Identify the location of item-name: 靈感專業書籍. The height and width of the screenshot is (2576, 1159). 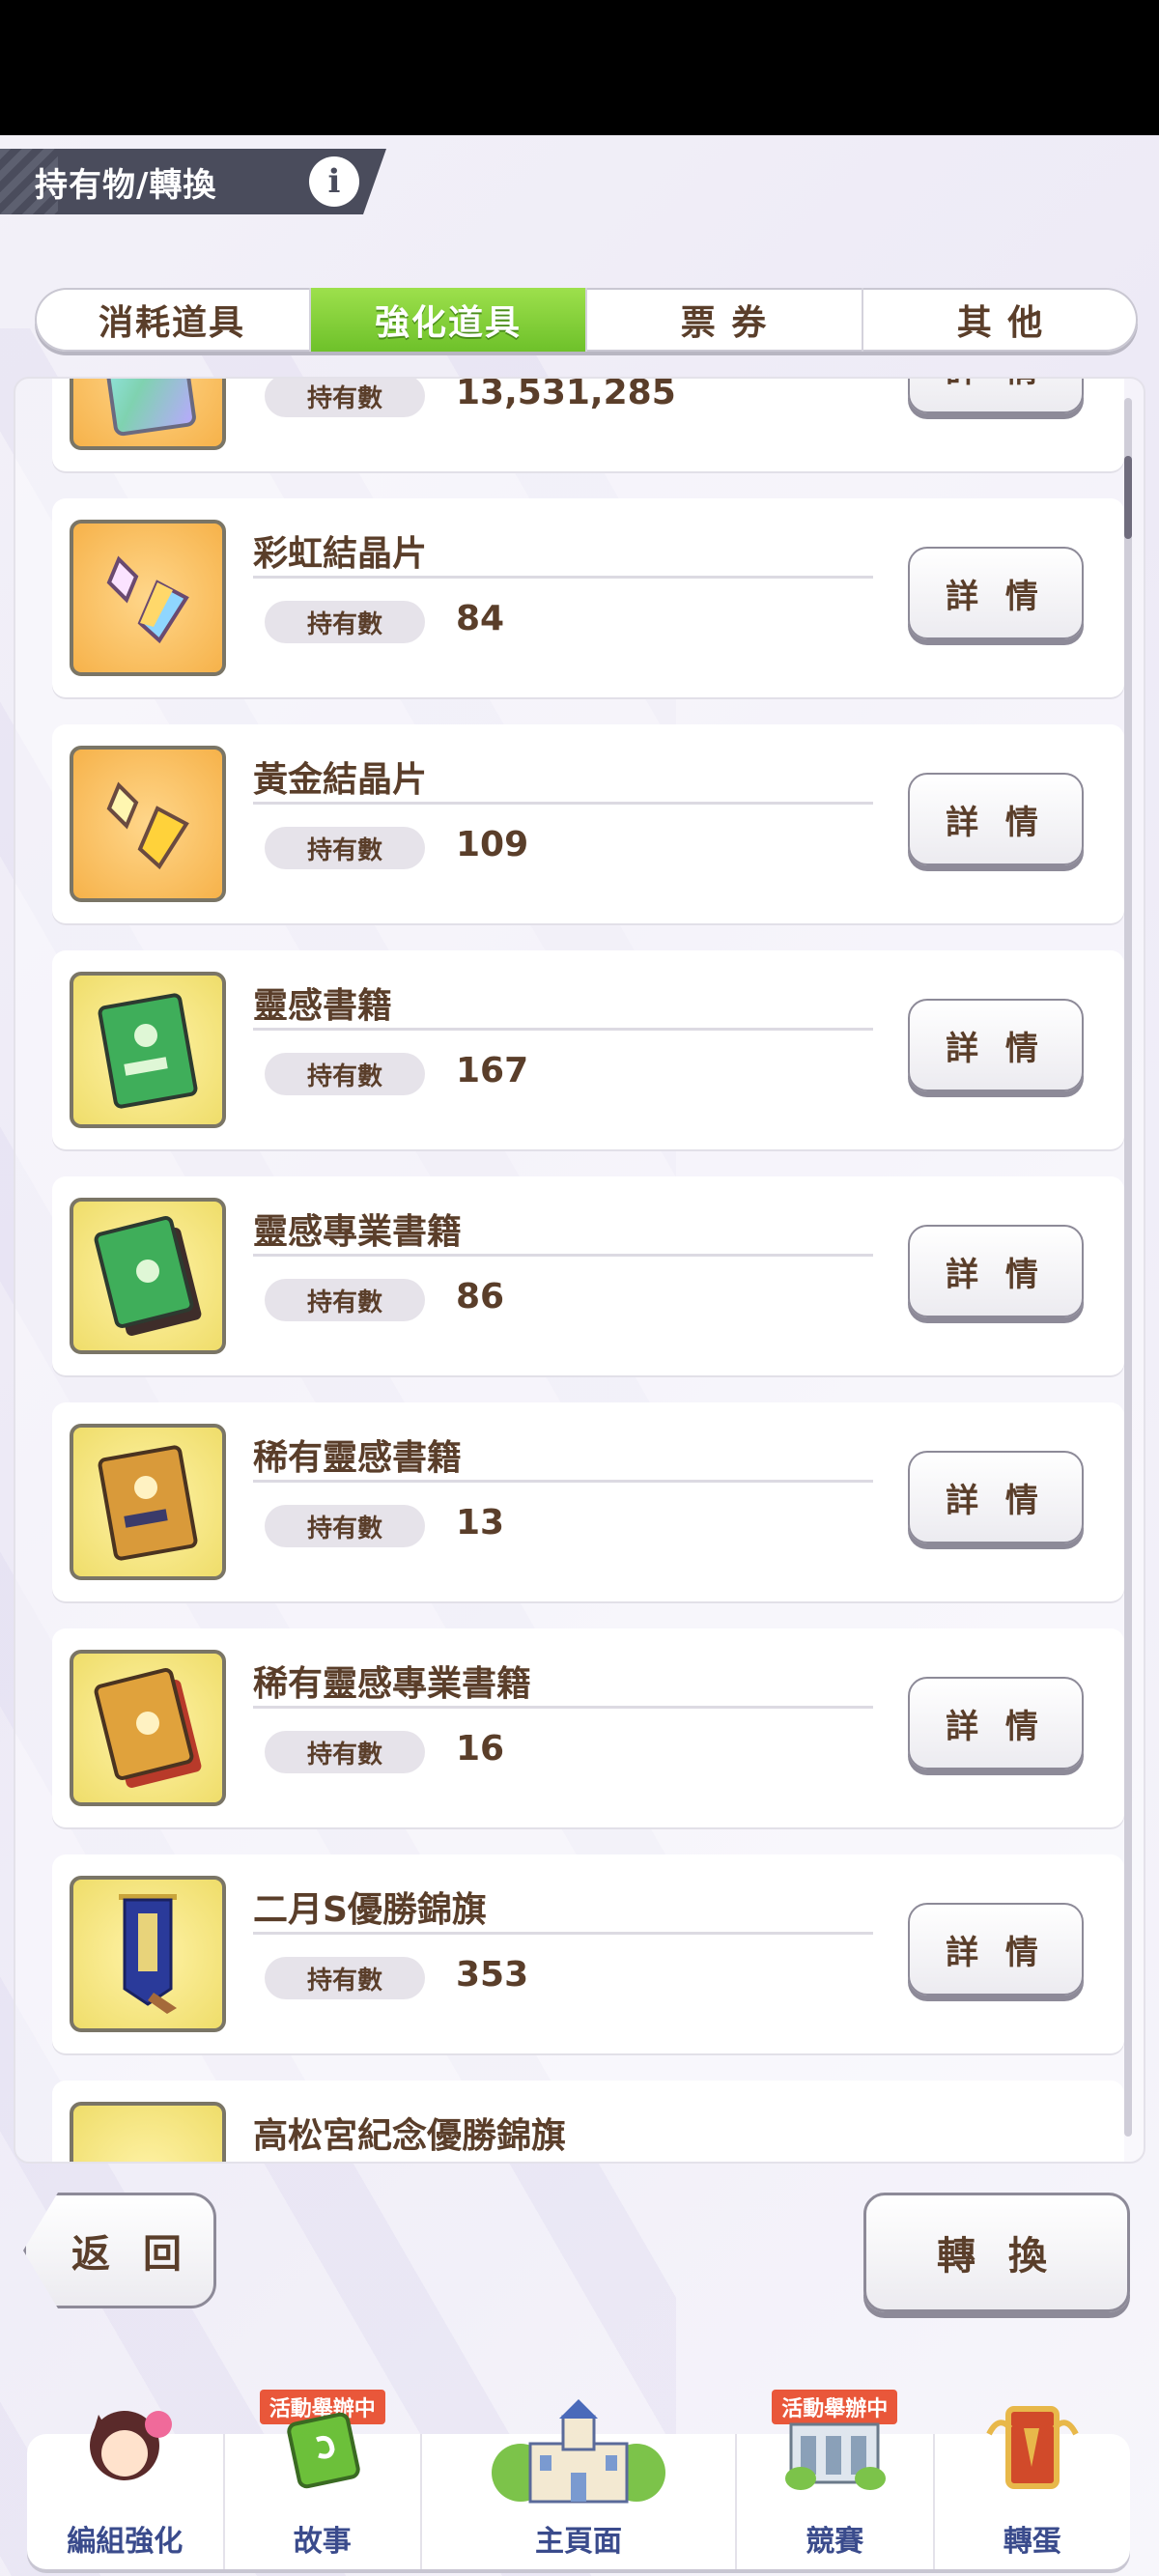
(358, 1232).